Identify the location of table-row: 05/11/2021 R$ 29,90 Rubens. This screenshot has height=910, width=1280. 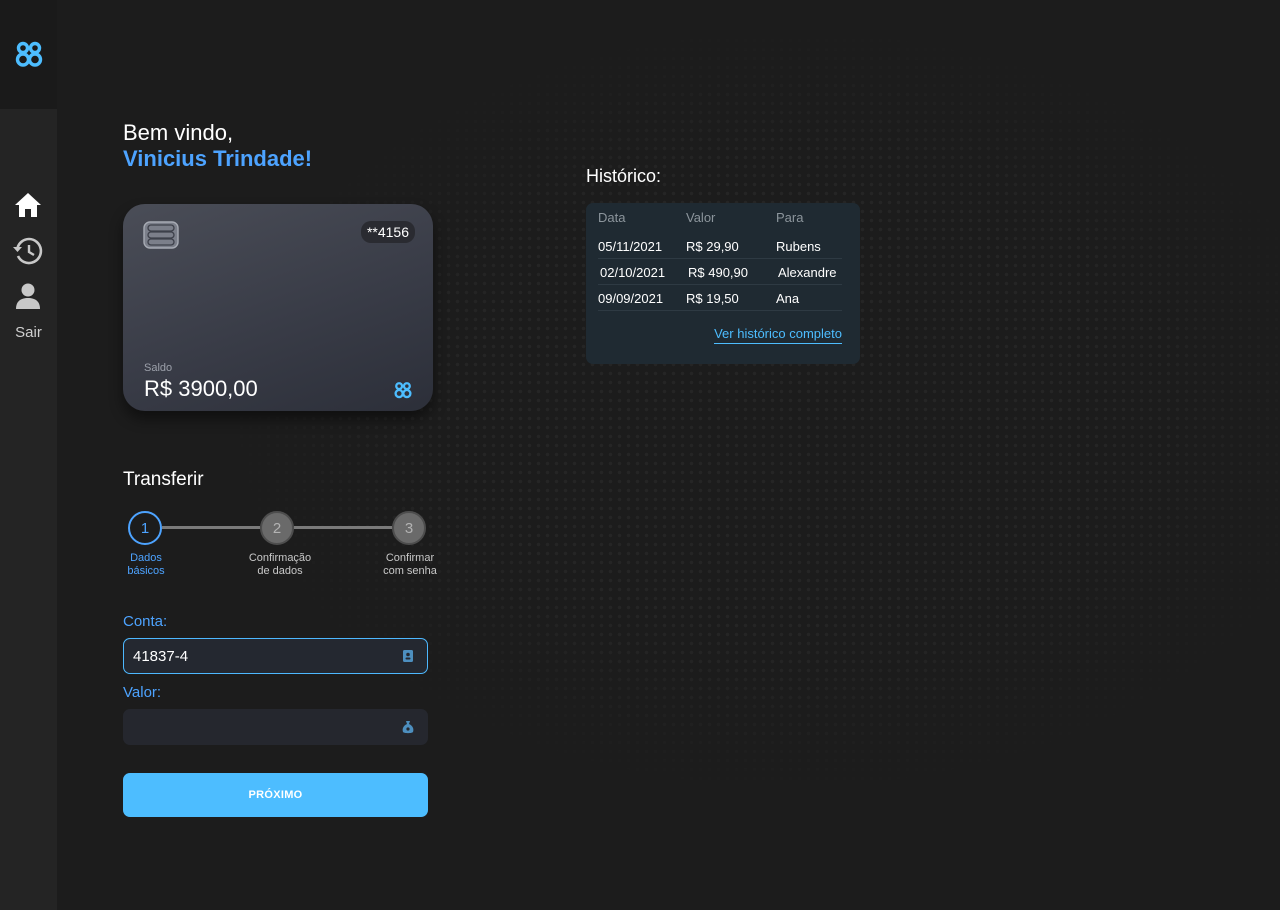
(720, 246).